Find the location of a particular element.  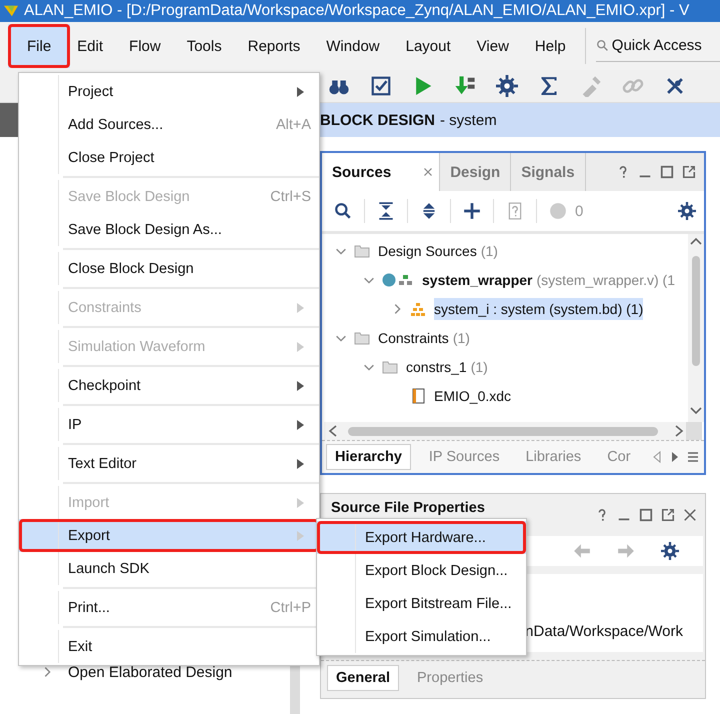

file-path-text: nData/Workspace/Work is located at coordinates (604, 631).